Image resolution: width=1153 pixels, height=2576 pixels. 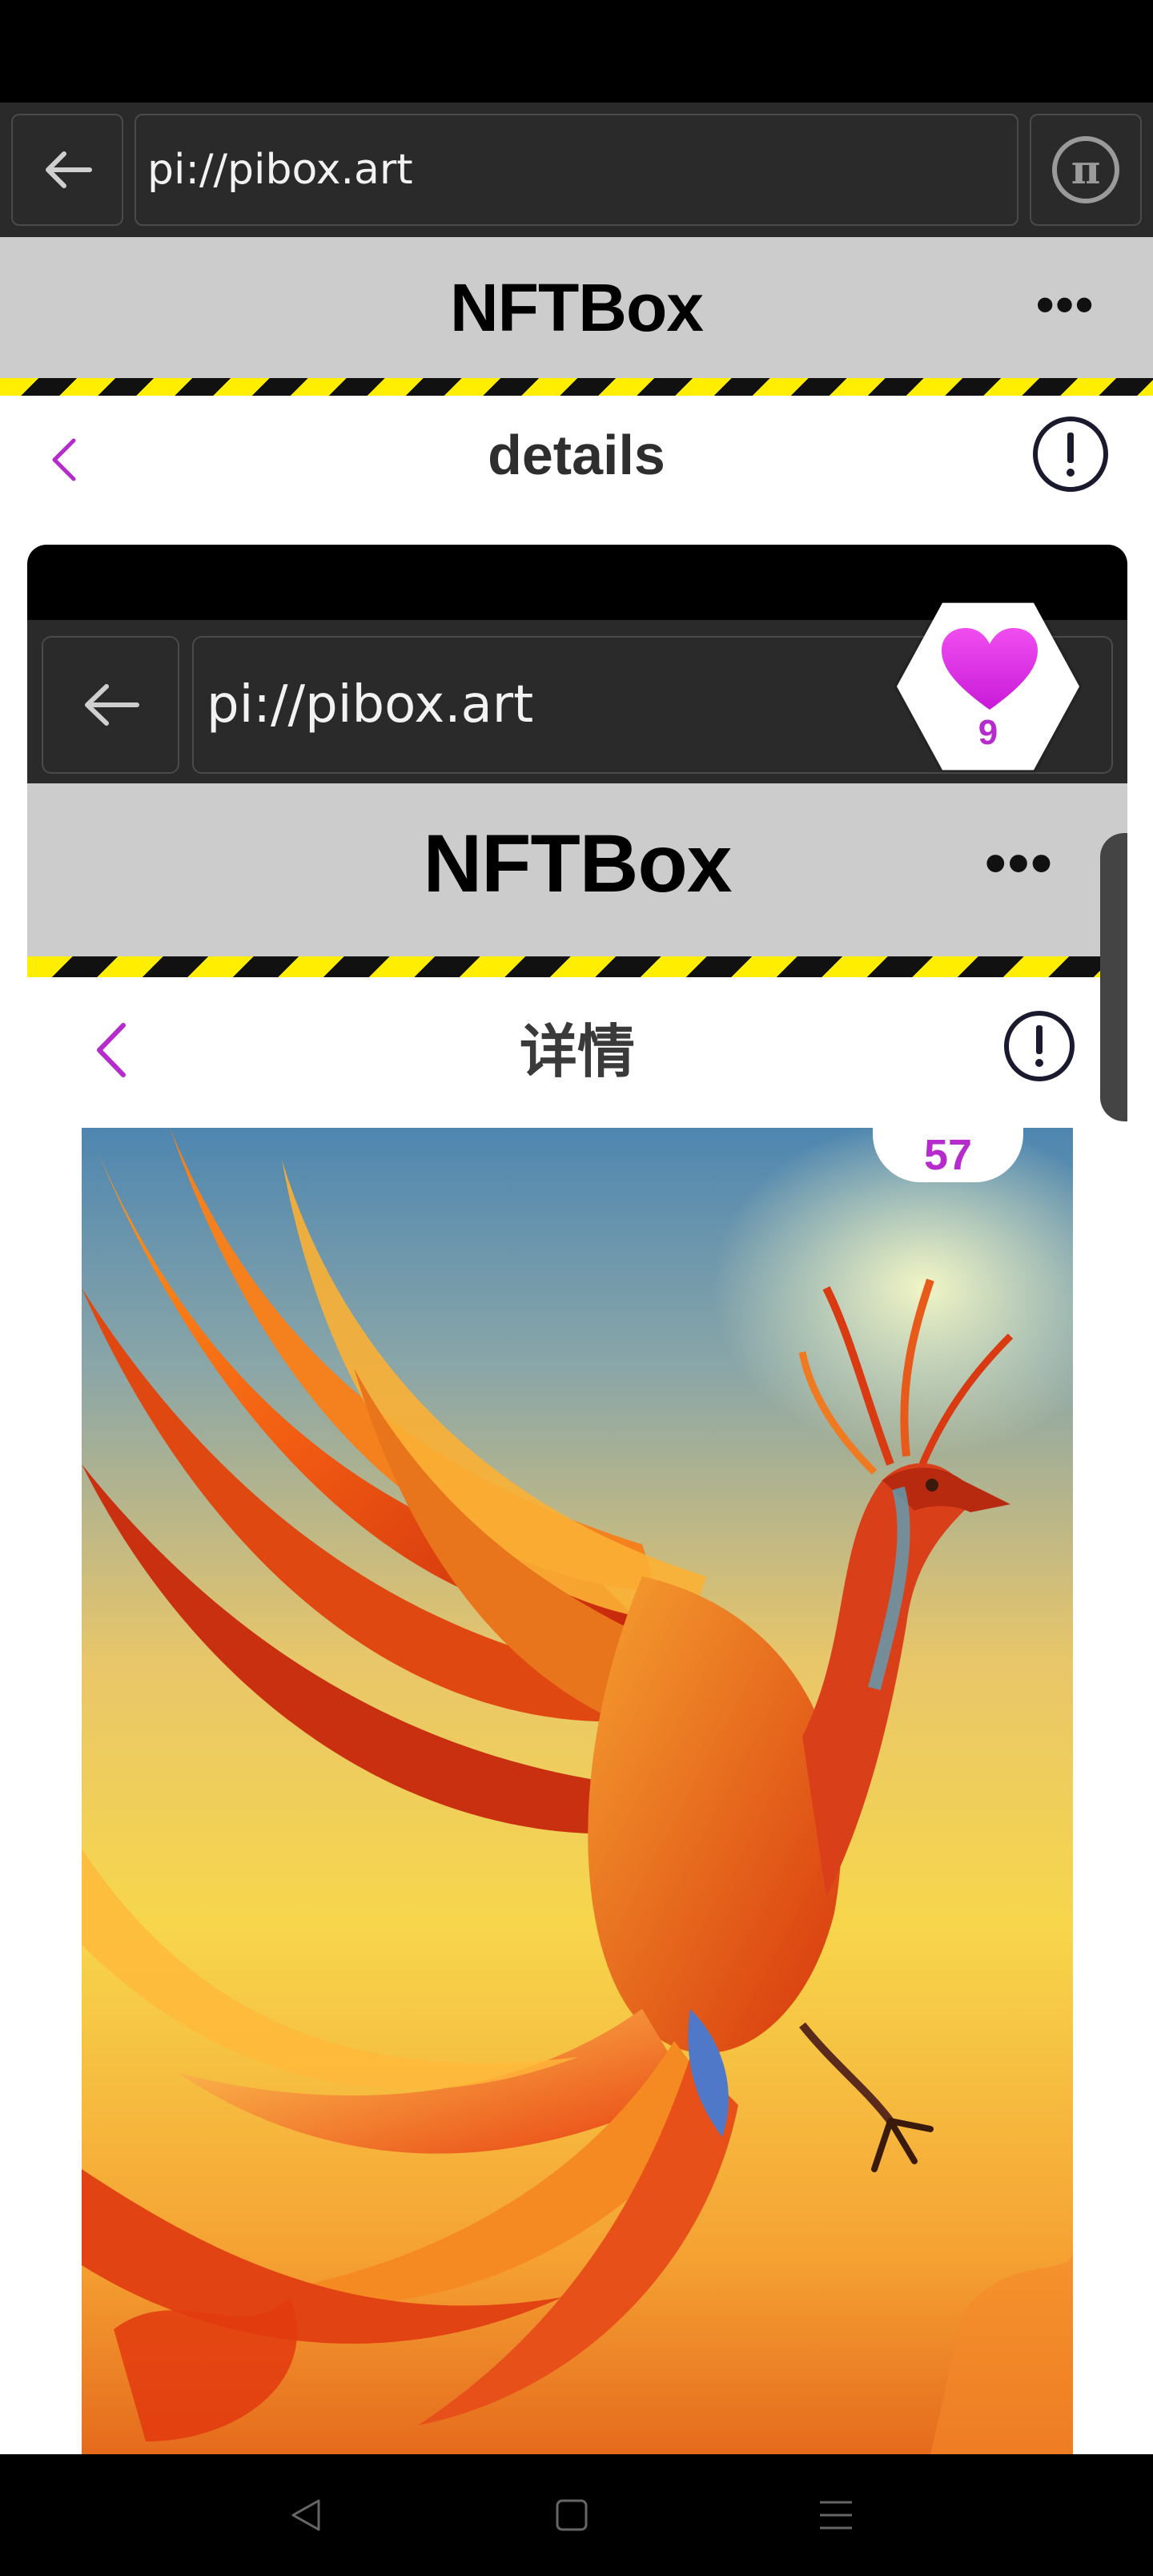 I want to click on embedded-app-header: NFTBox •••, so click(x=577, y=870).